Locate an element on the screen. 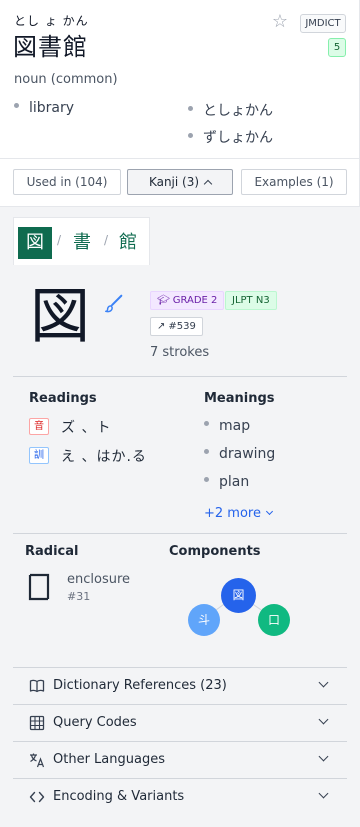 The width and height of the screenshot is (360, 827). sense-item: library is located at coordinates (44, 108).